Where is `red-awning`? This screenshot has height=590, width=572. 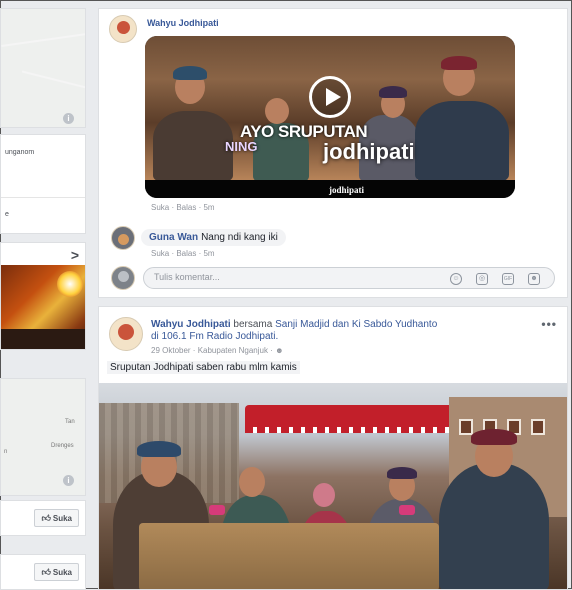
red-awning is located at coordinates (350, 417).